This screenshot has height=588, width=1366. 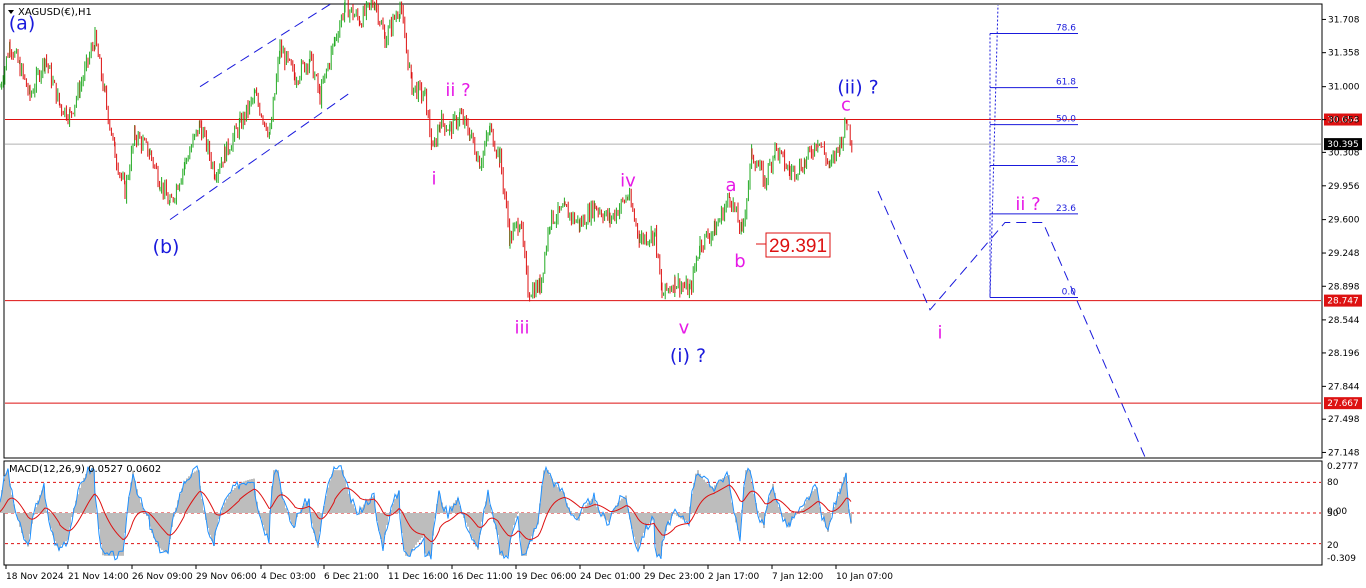 What do you see at coordinates (739, 261) in the screenshot?
I see `wave-label: b` at bounding box center [739, 261].